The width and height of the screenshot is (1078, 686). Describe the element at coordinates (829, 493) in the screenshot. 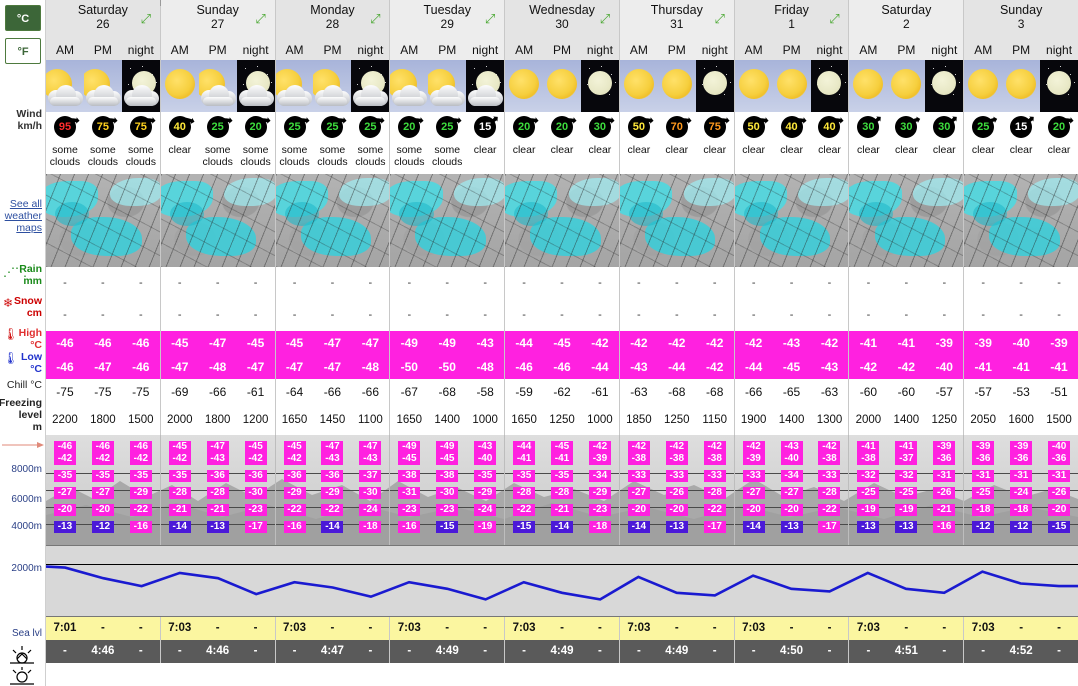

I see `altitude-temp-chip-6000: -28` at that location.